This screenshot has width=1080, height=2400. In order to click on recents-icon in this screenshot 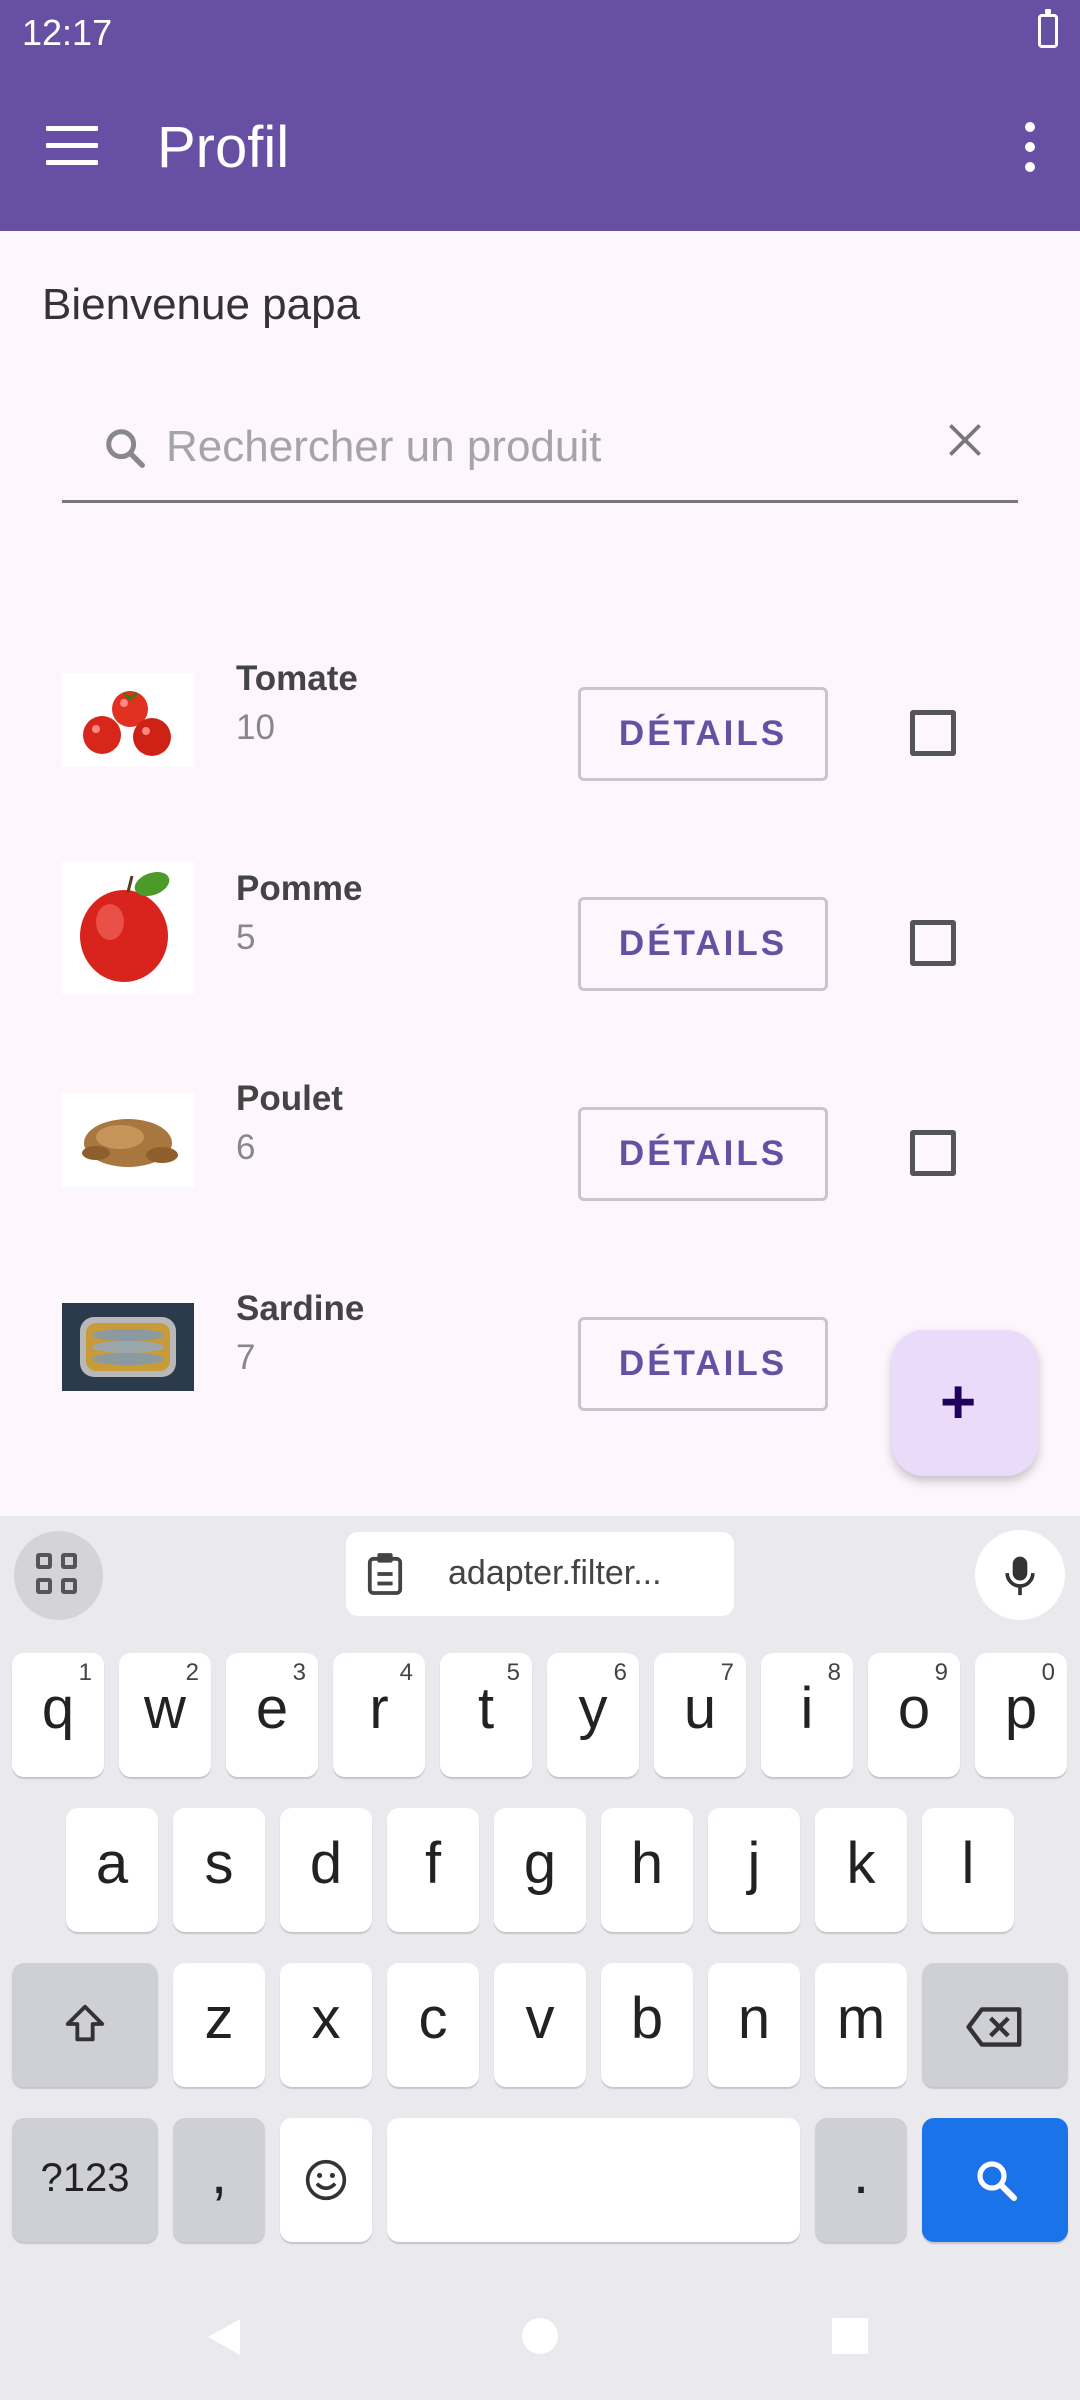, I will do `click(850, 2336)`.